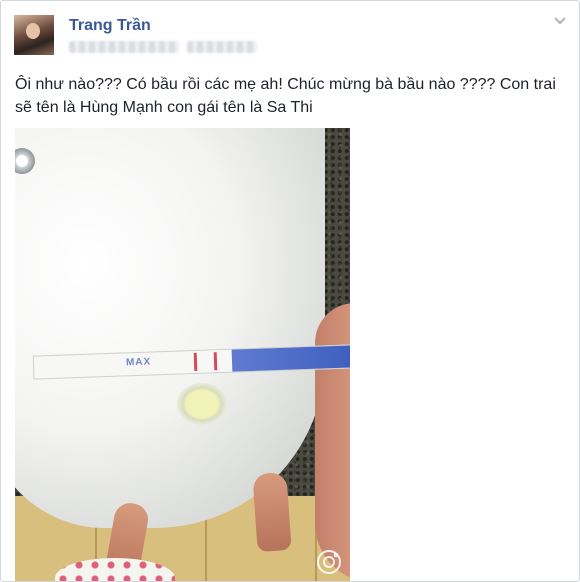 The image size is (580, 582). What do you see at coordinates (110, 26) in the screenshot?
I see `author-name: Trang Trần` at bounding box center [110, 26].